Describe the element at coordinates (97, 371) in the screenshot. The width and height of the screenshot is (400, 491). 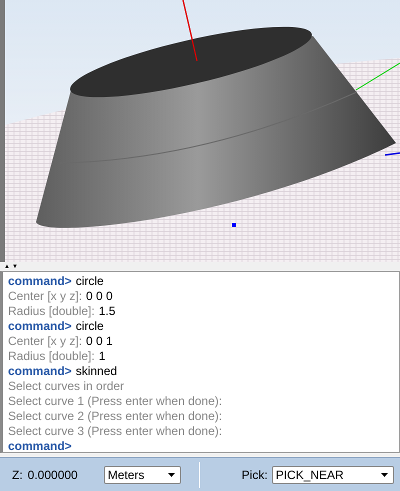
I see `command-text: skinned` at that location.